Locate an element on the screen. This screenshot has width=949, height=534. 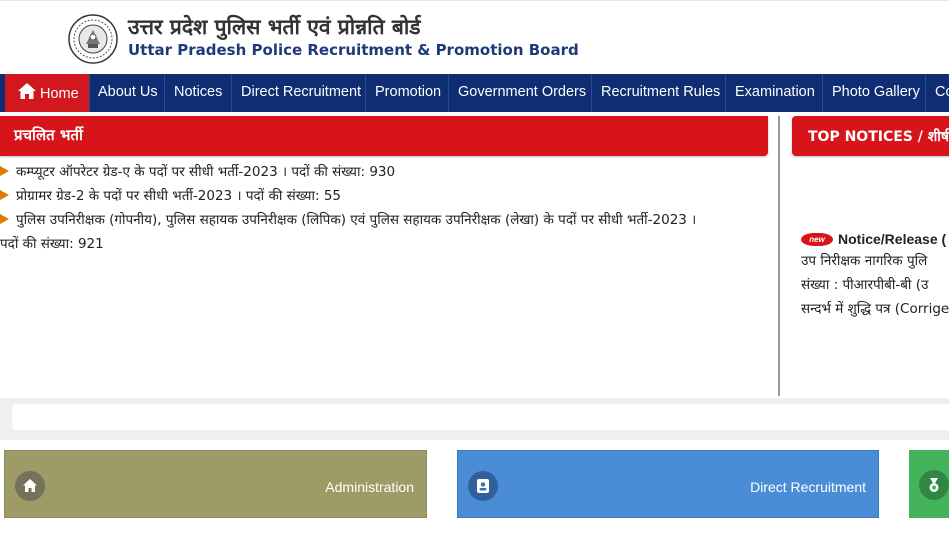
nav-about-us: About Us is located at coordinates (127, 93).